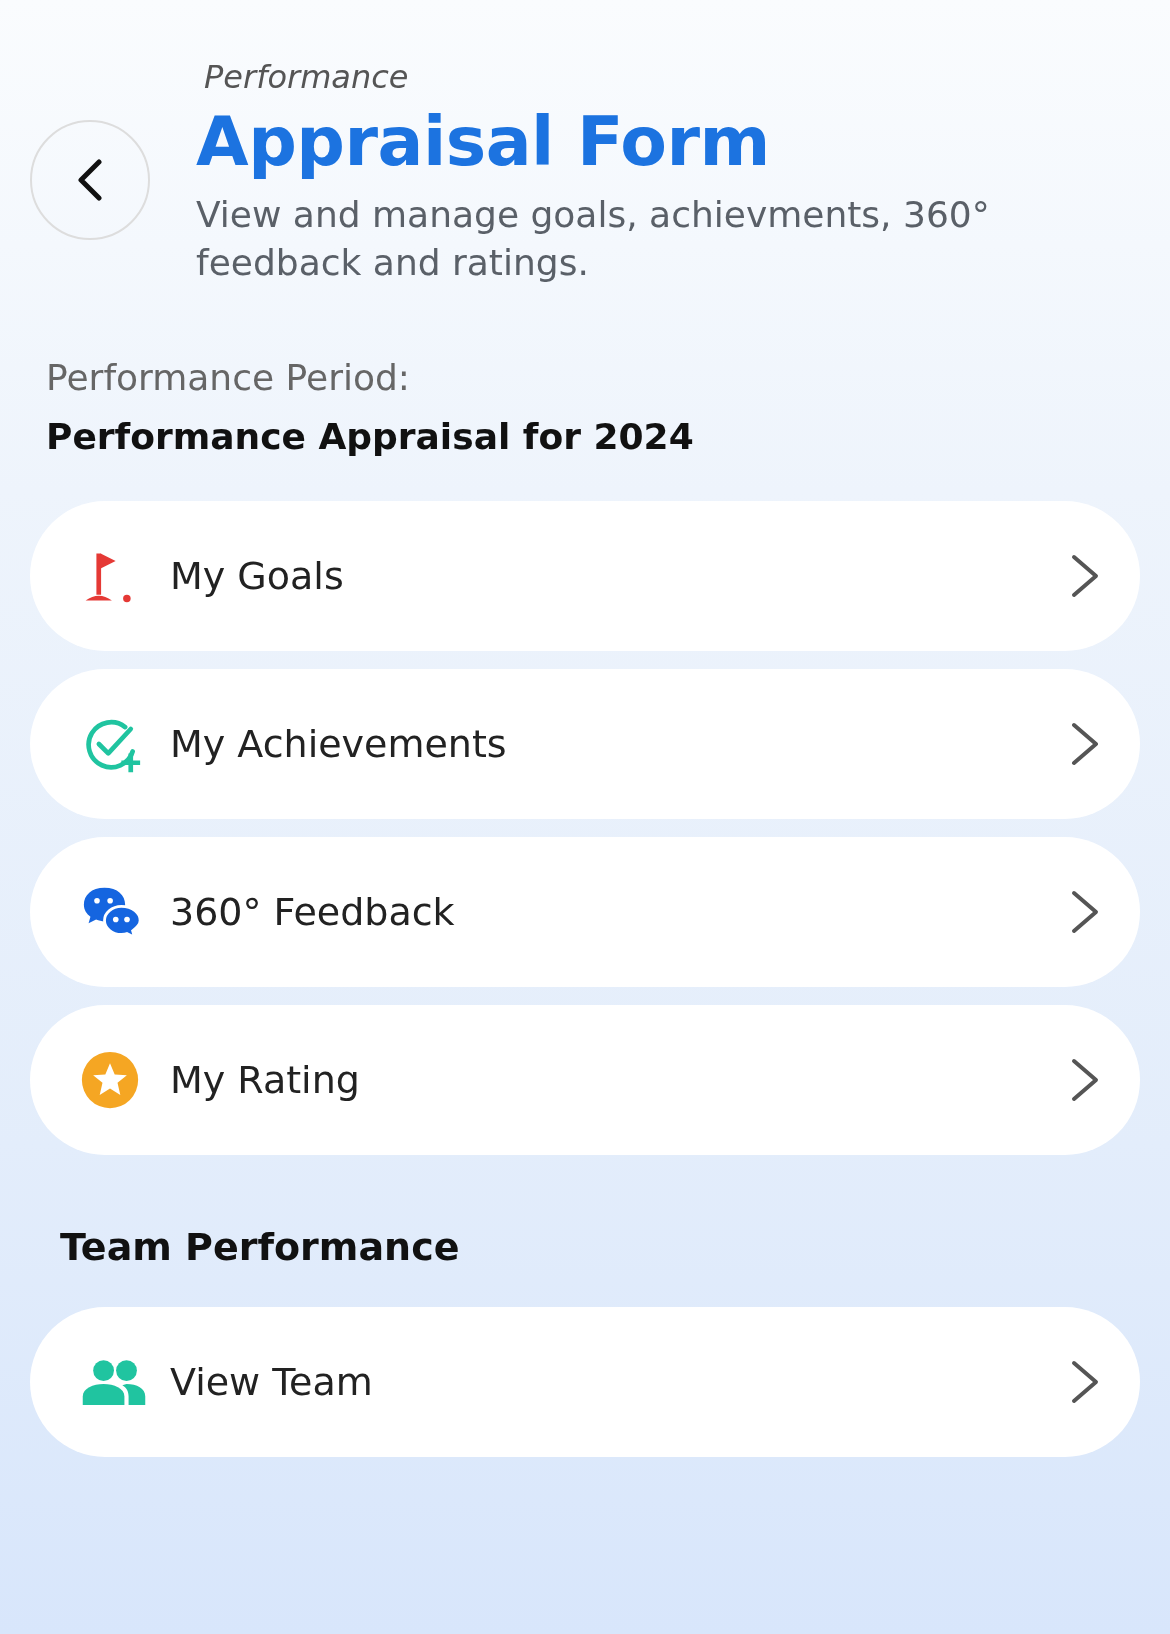  I want to click on back-icon, so click(90, 180).